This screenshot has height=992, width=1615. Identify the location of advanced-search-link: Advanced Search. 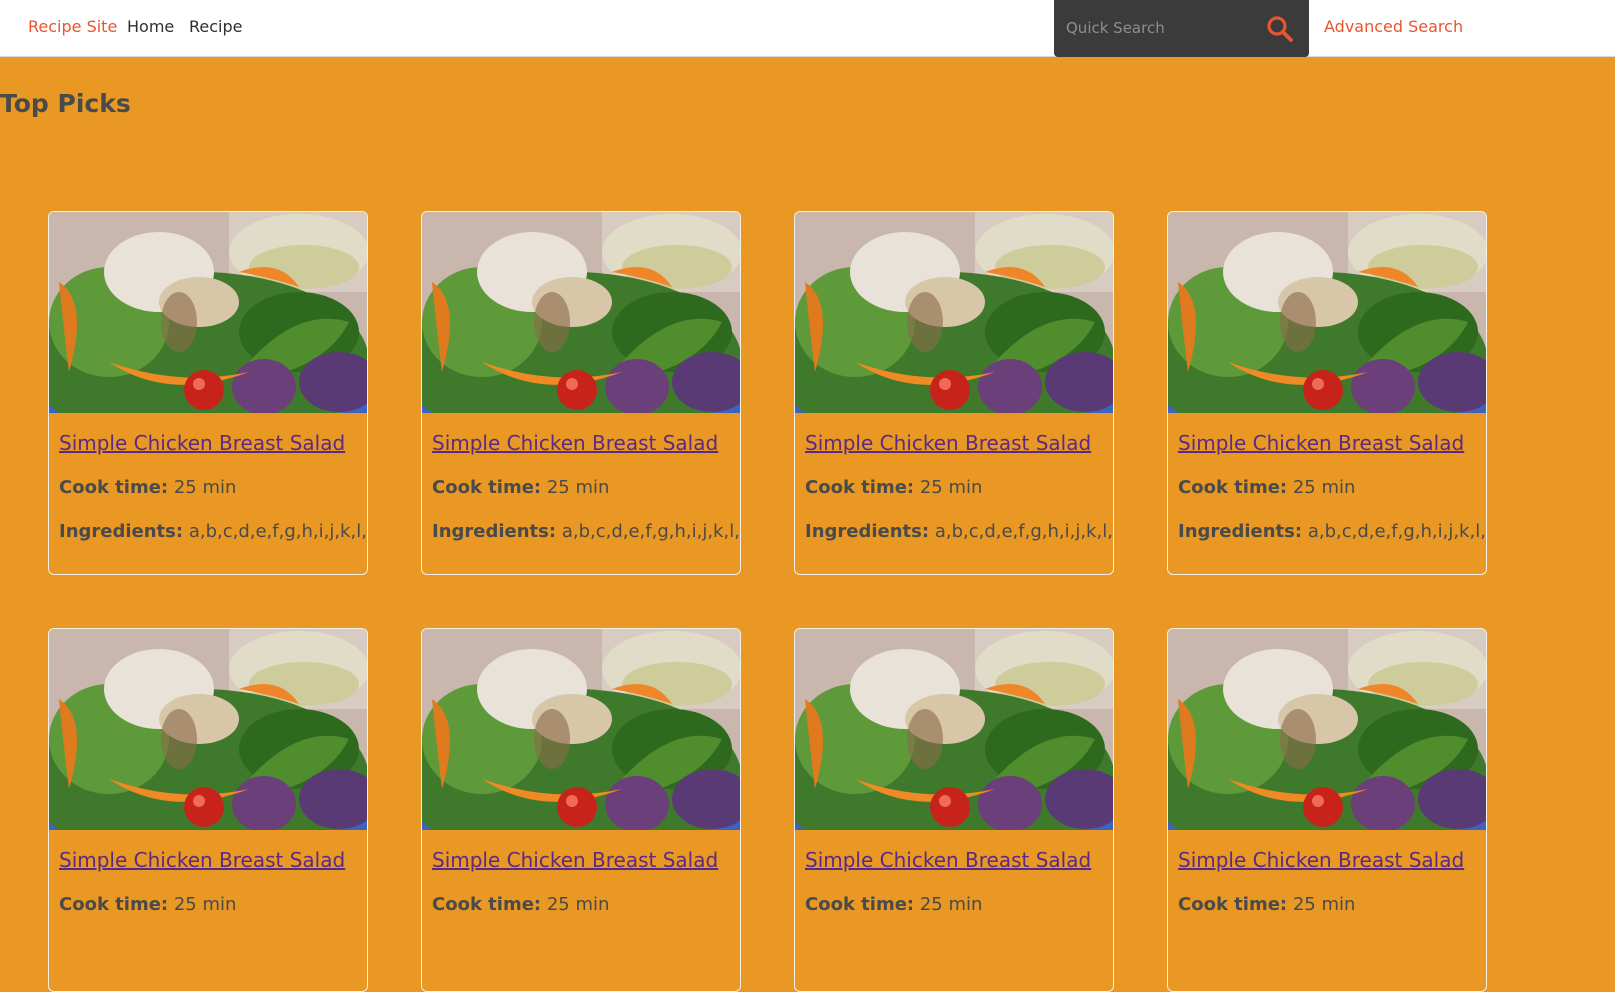
(1393, 27).